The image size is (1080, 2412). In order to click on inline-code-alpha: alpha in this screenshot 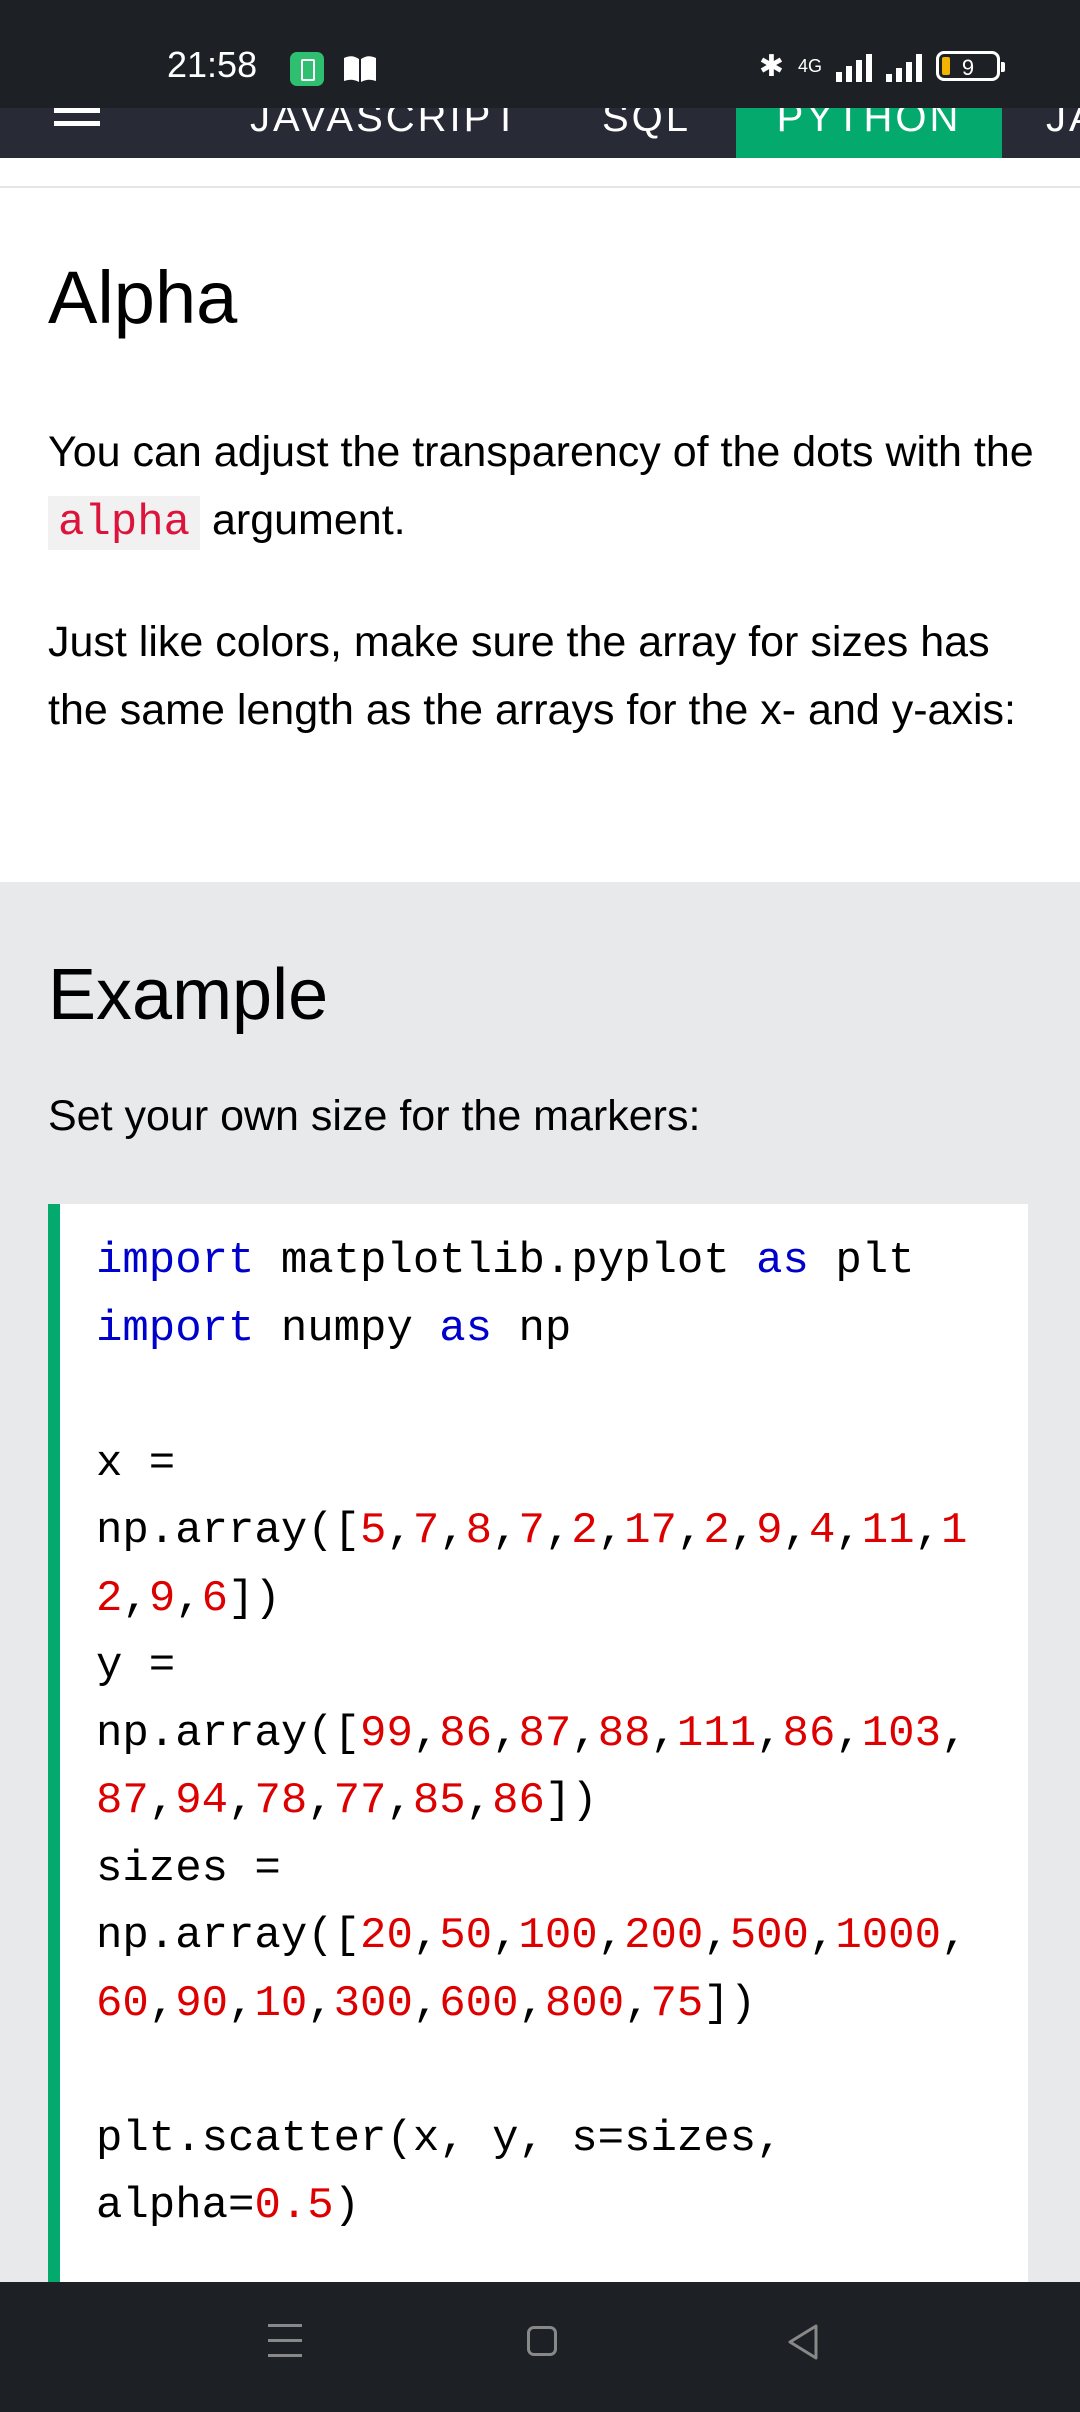, I will do `click(124, 523)`.